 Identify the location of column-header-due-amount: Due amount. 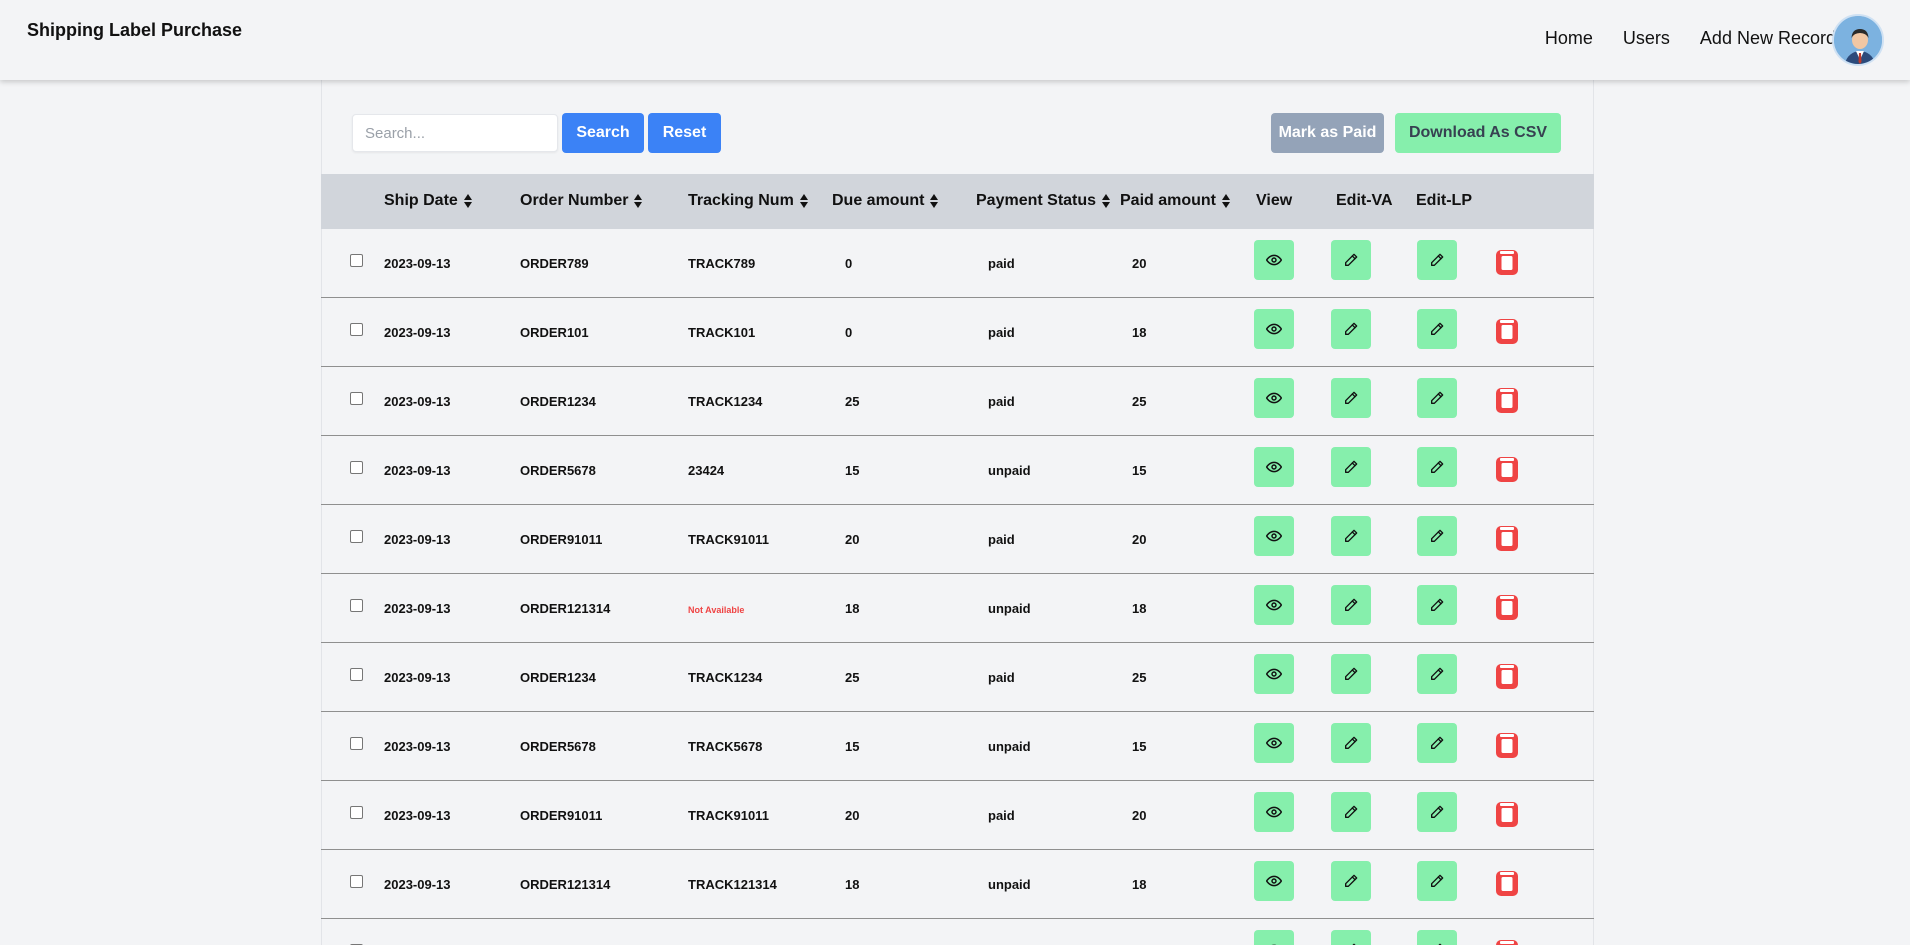
(885, 201).